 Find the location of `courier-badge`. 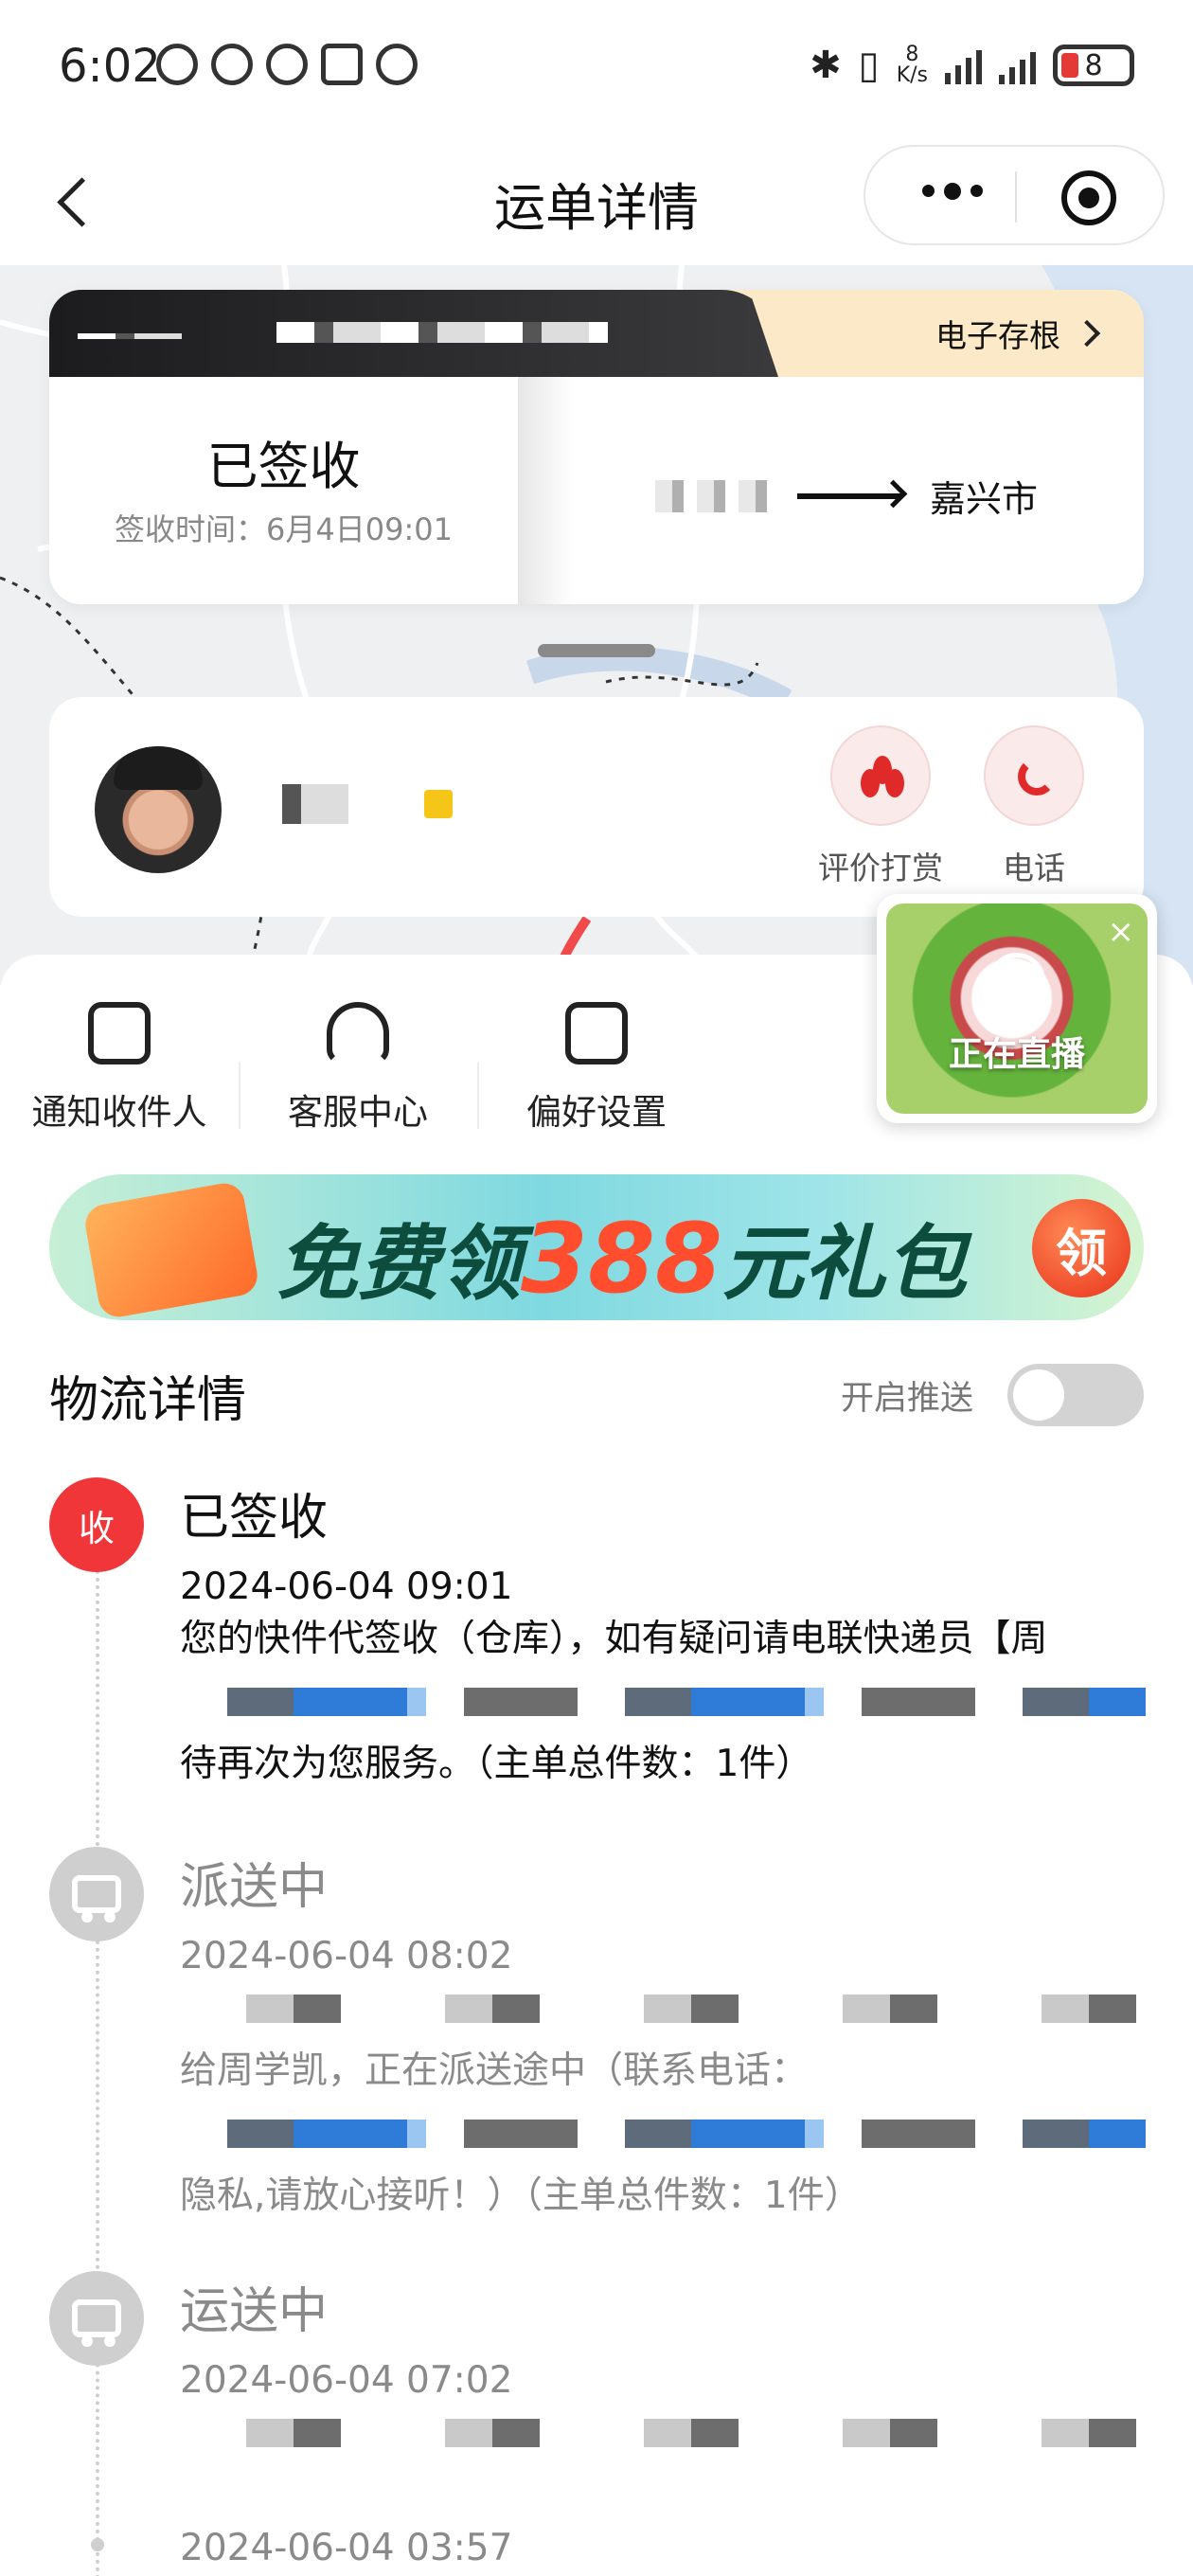

courier-badge is located at coordinates (438, 804).